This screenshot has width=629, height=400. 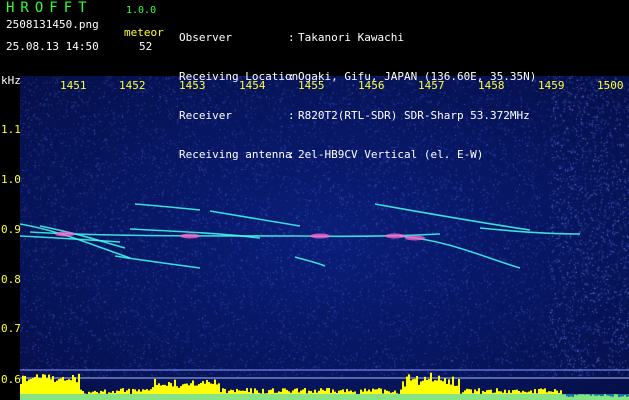 What do you see at coordinates (391, 154) in the screenshot?
I see `info-value-antenna: 2el-HB9CV Vertical (el. E-W)` at bounding box center [391, 154].